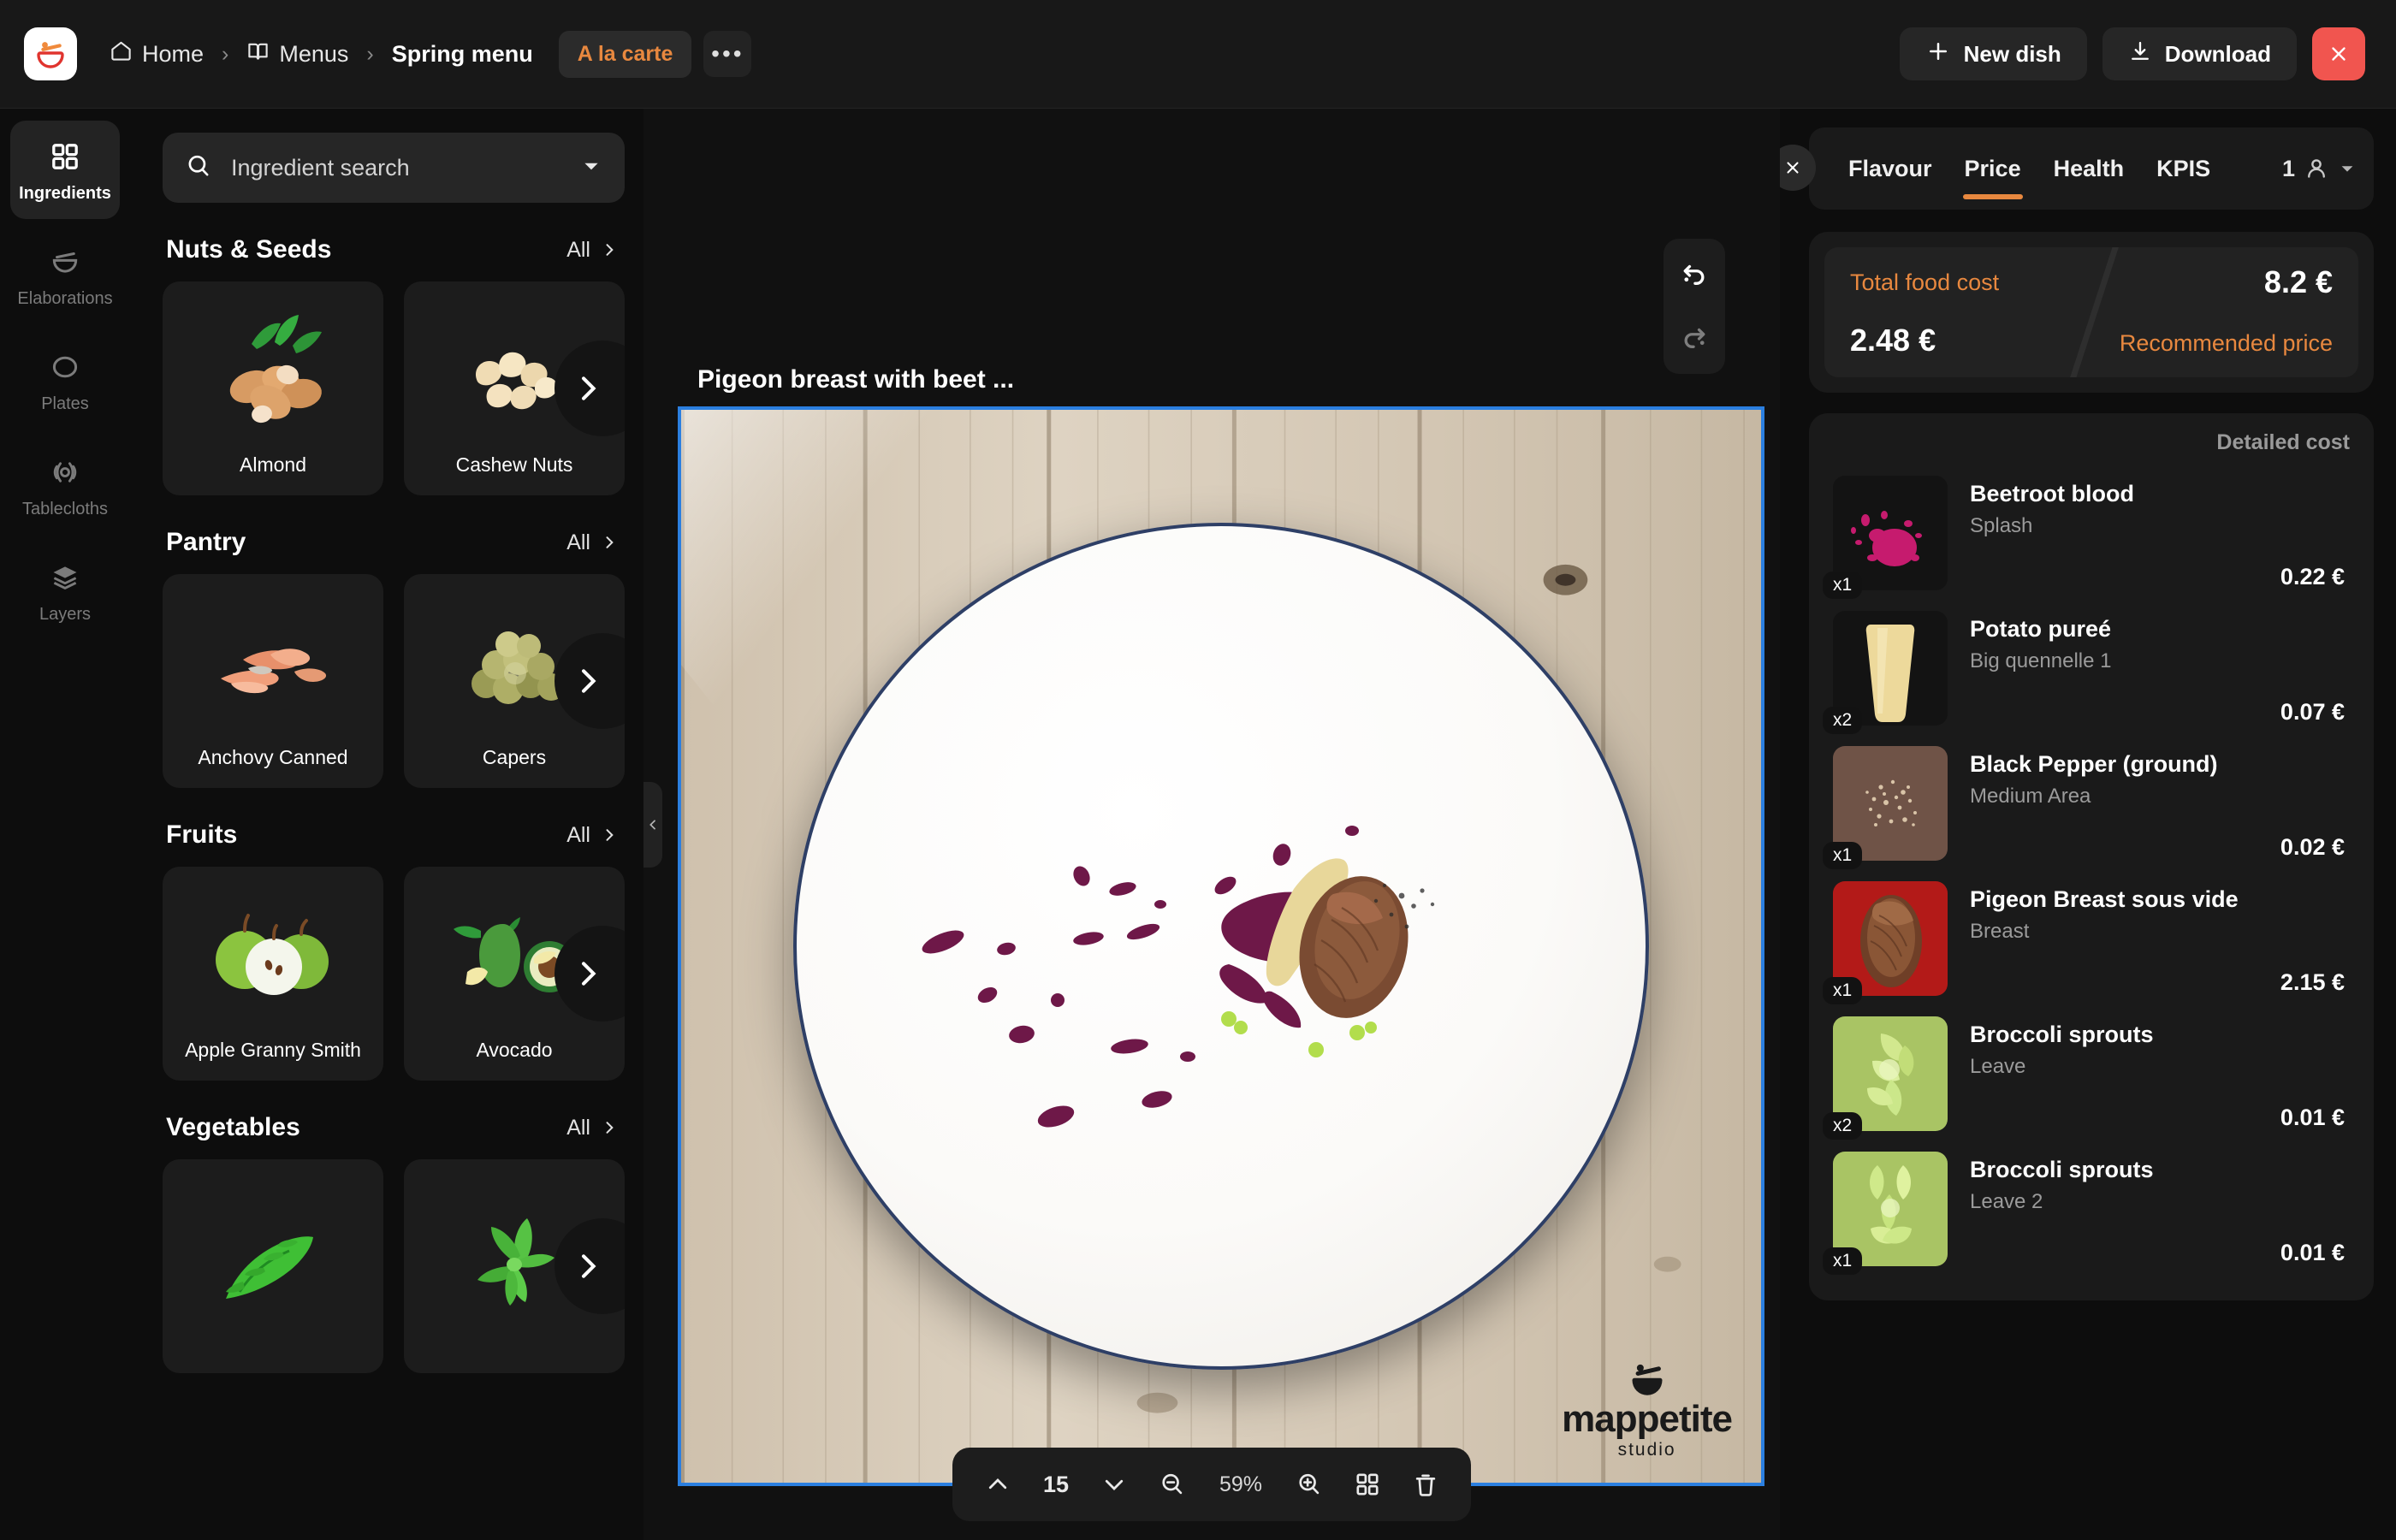 This screenshot has width=2396, height=1540. Describe the element at coordinates (514, 974) in the screenshot. I see `ingredient-card: Avocado` at that location.